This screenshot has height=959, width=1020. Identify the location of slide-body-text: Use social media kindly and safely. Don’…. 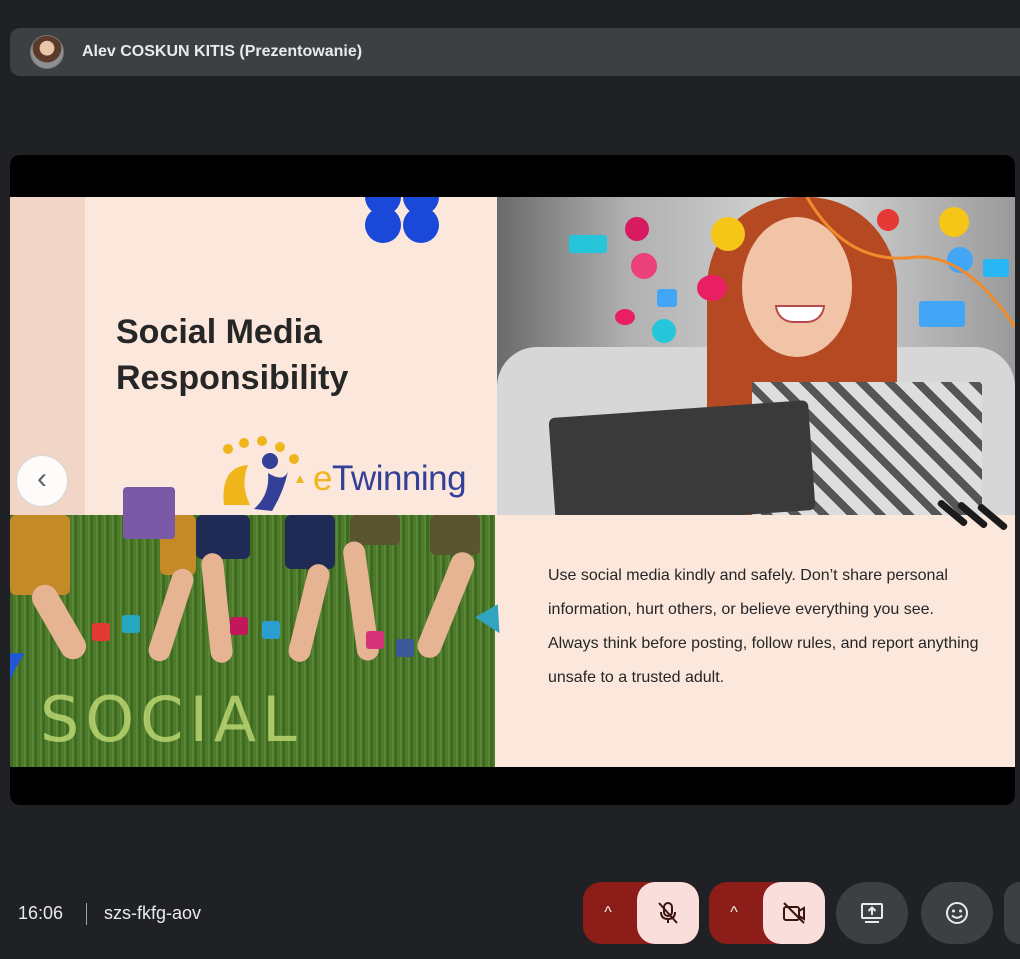
(763, 626).